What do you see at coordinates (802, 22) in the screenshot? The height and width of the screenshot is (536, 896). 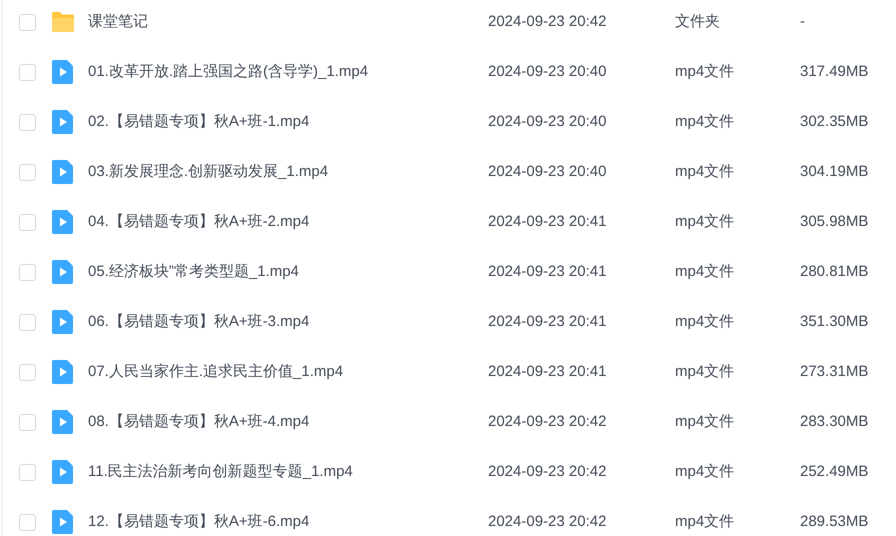 I see `file-size: -` at bounding box center [802, 22].